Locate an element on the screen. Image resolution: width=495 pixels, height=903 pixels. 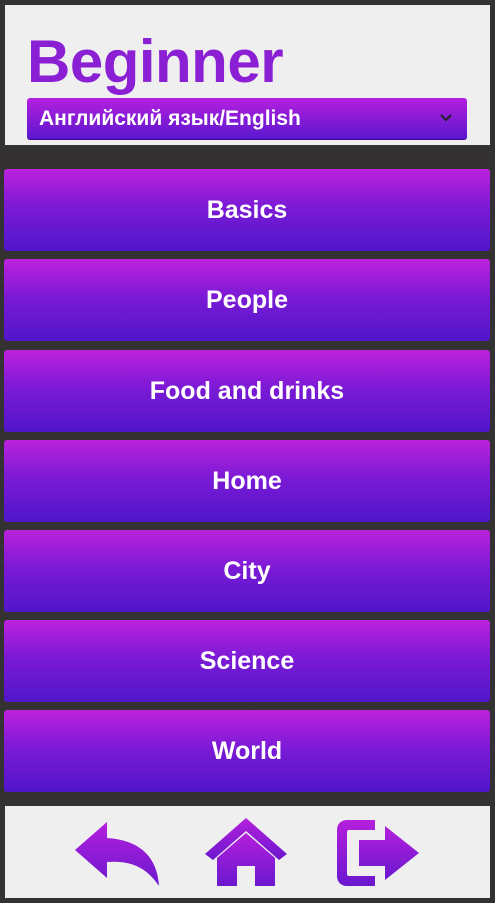
bottom-nav-bar is located at coordinates (247, 852).